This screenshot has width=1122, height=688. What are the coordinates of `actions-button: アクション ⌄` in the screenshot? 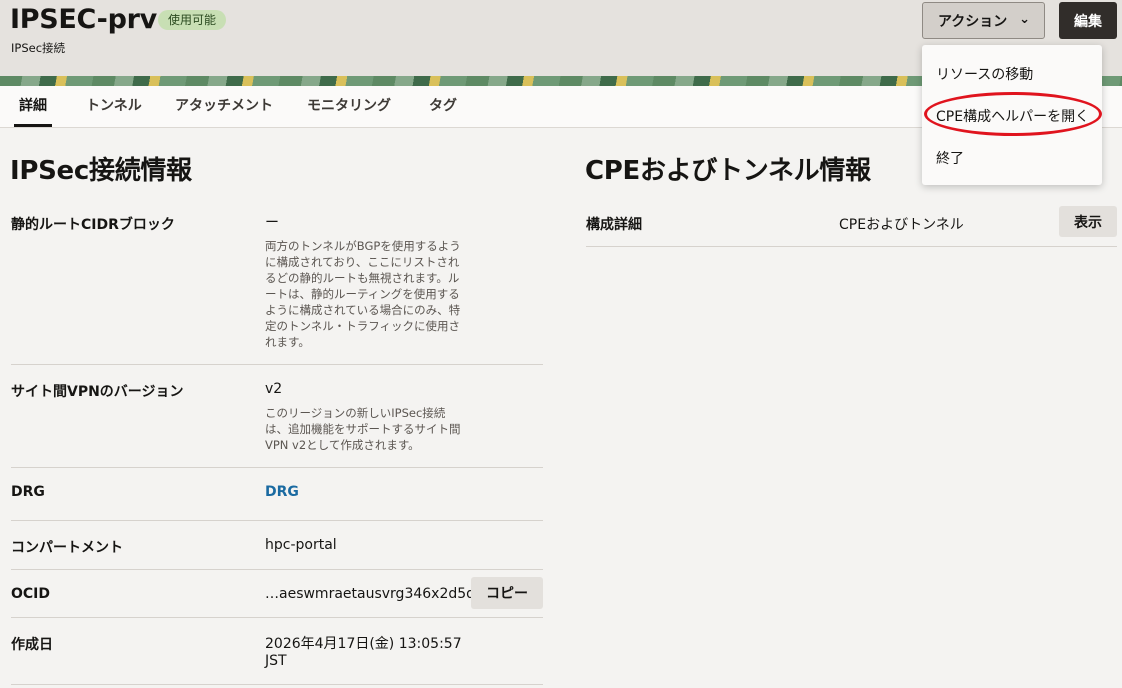 It's located at (983, 20).